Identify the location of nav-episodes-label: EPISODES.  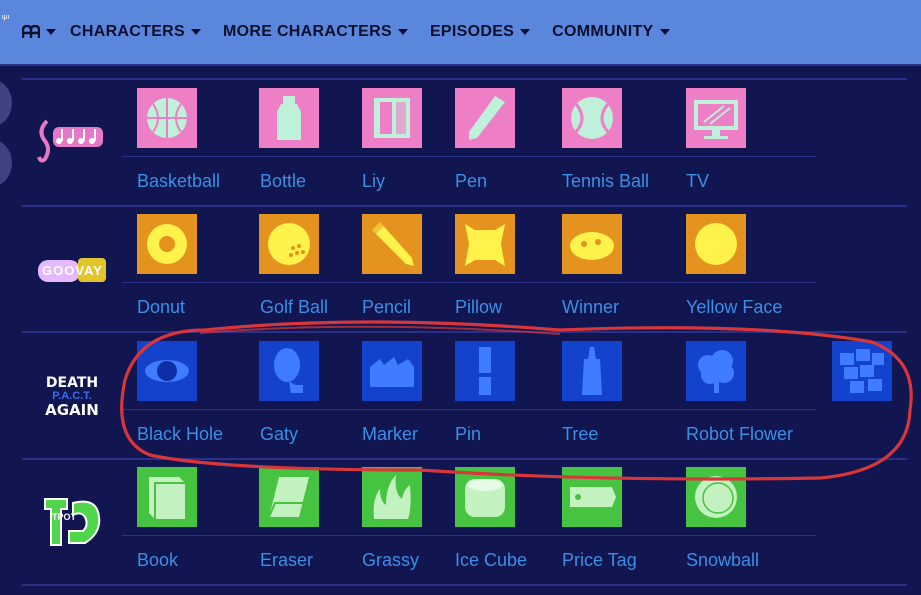
(472, 31).